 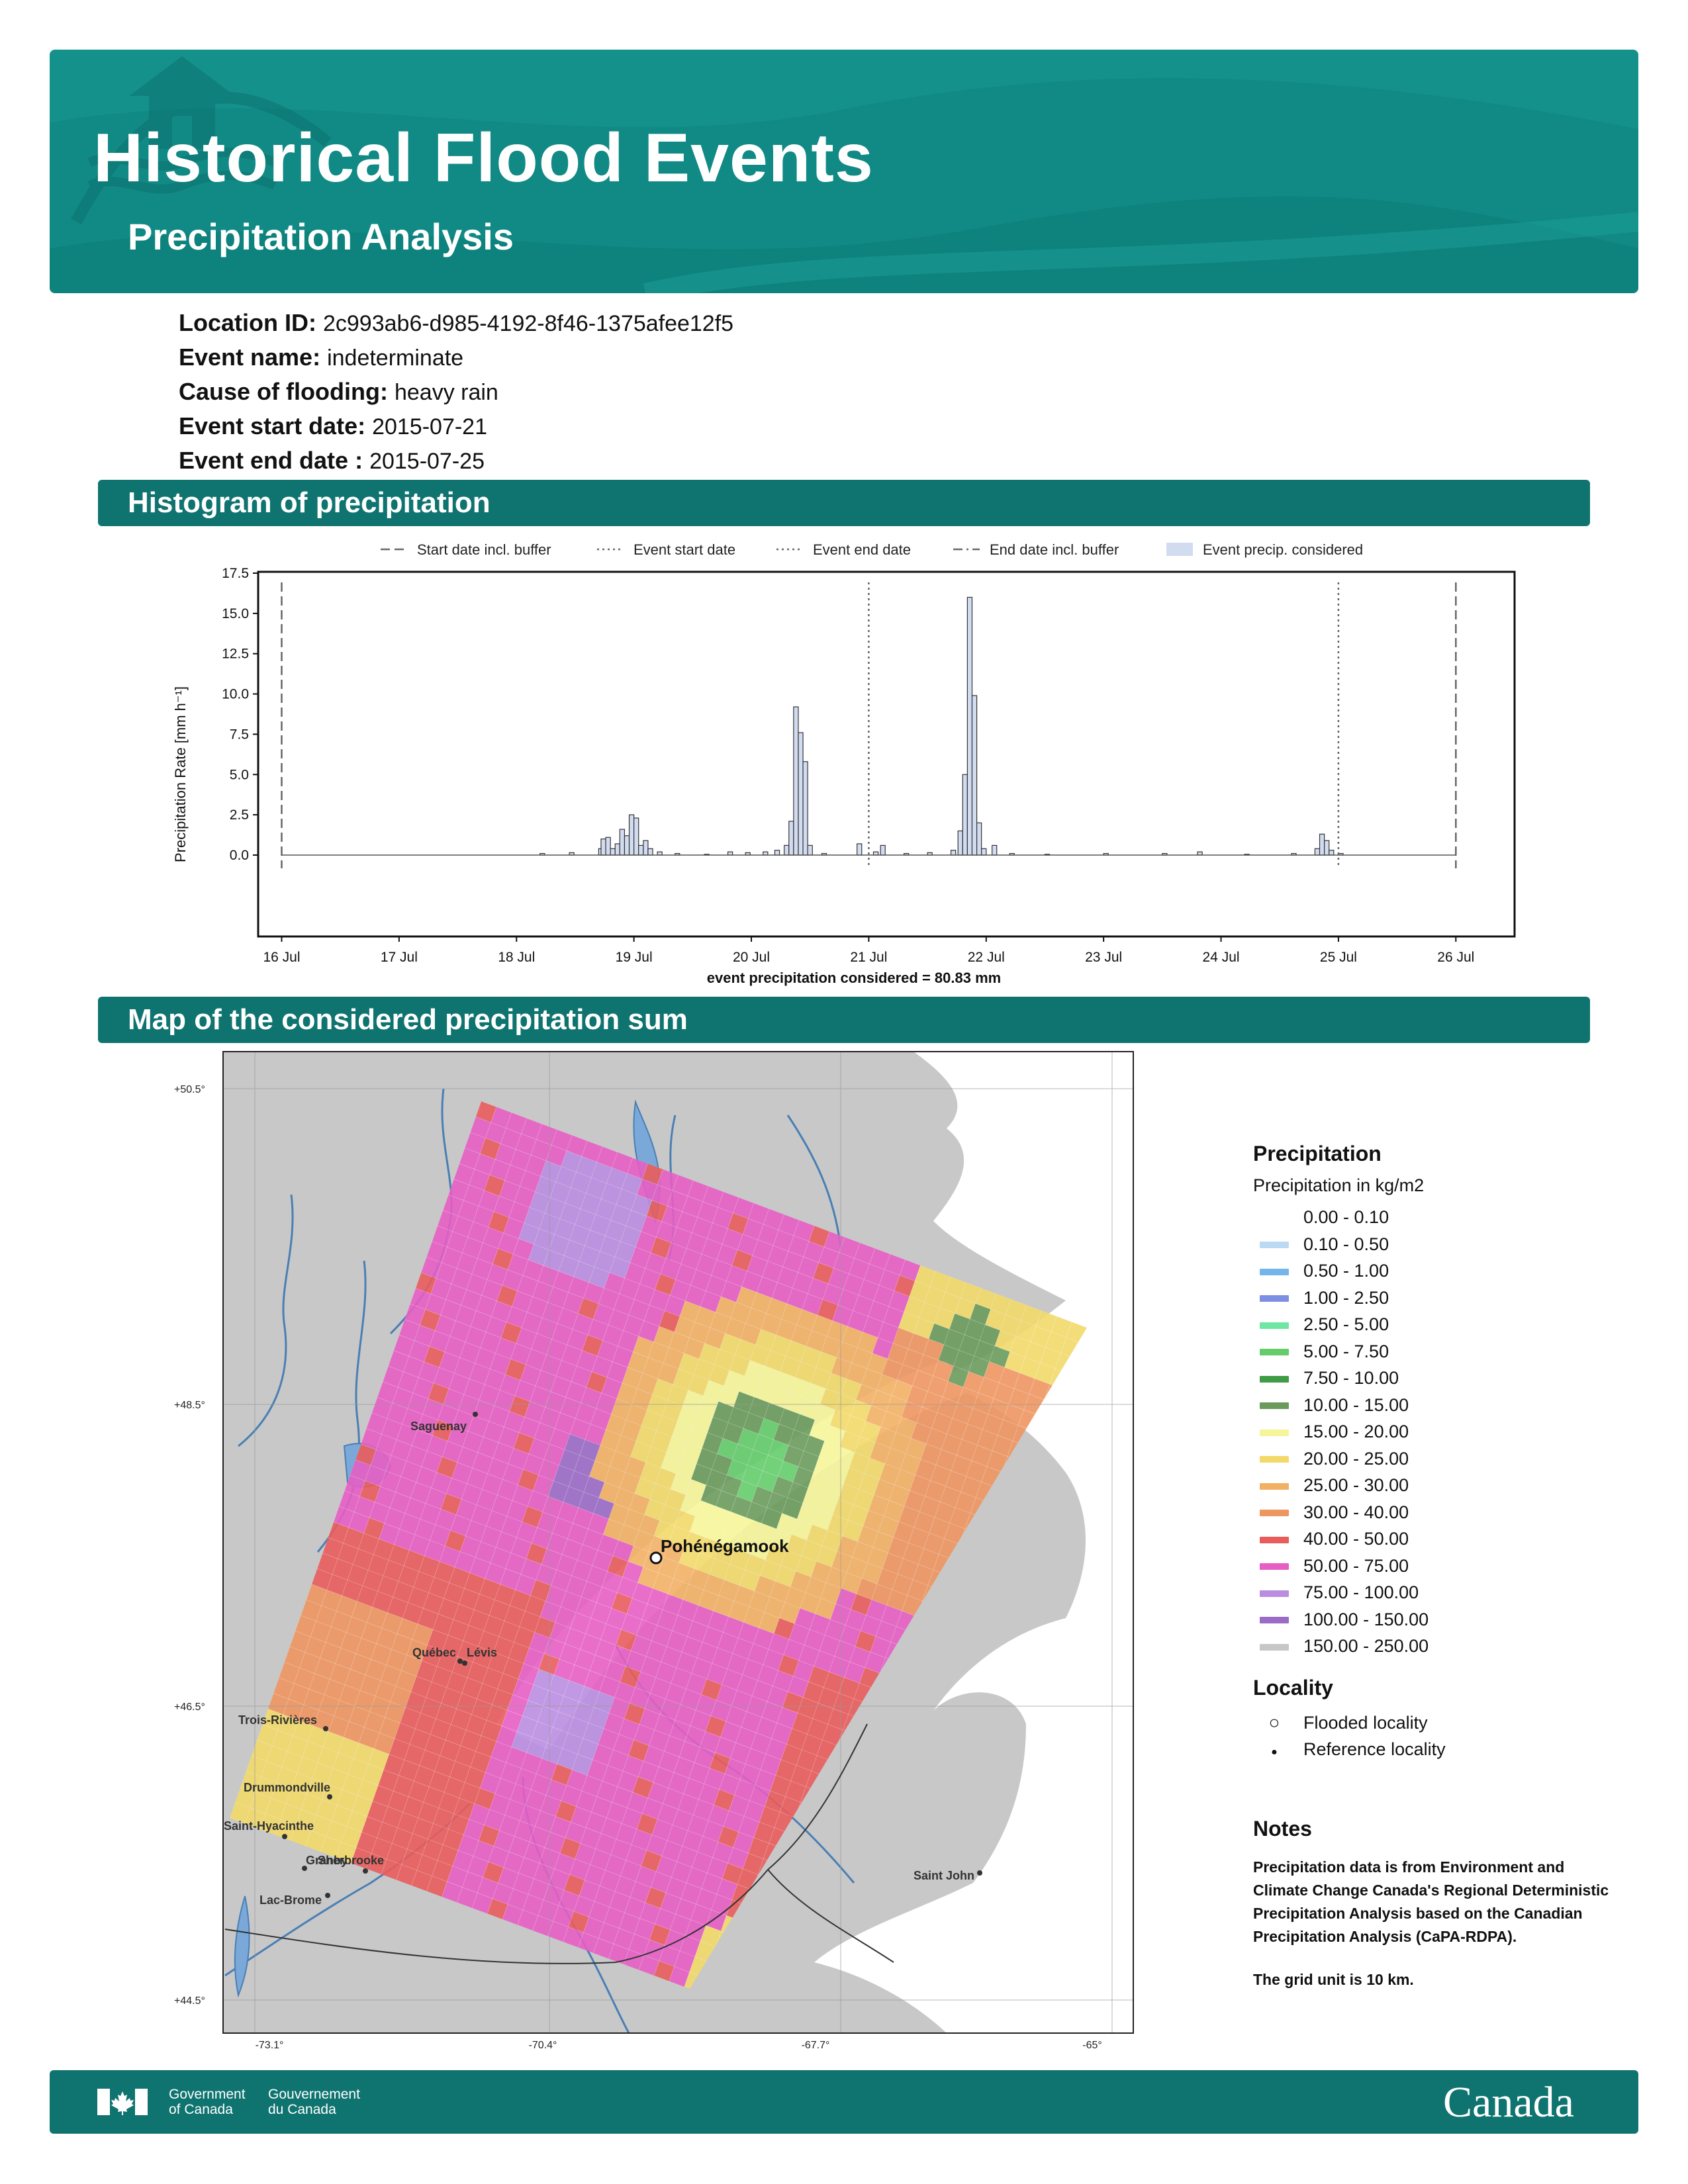 I want to click on info-row-cause: Cause of flooding: heavy rain, so click(x=456, y=392).